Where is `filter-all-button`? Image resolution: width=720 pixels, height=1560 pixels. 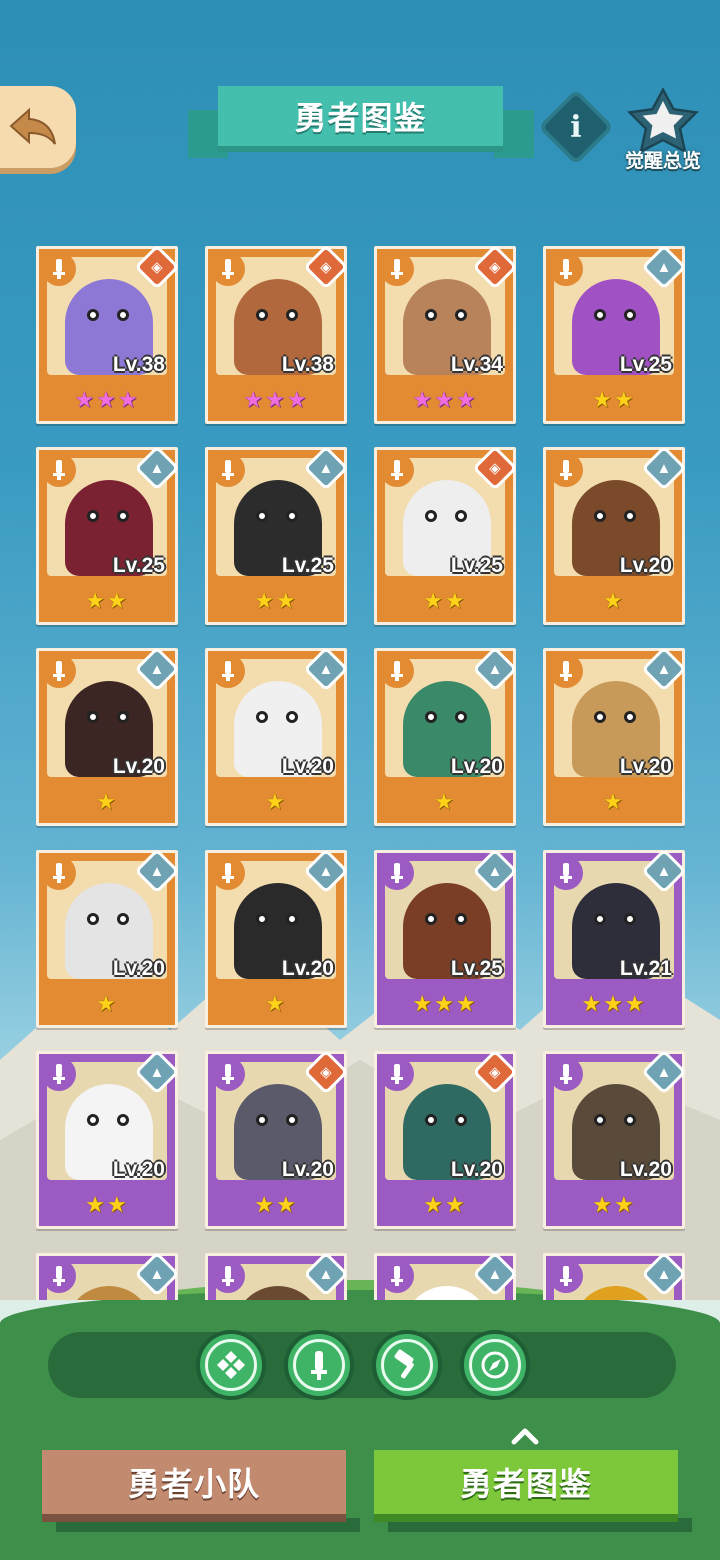 filter-all-button is located at coordinates (231, 1365).